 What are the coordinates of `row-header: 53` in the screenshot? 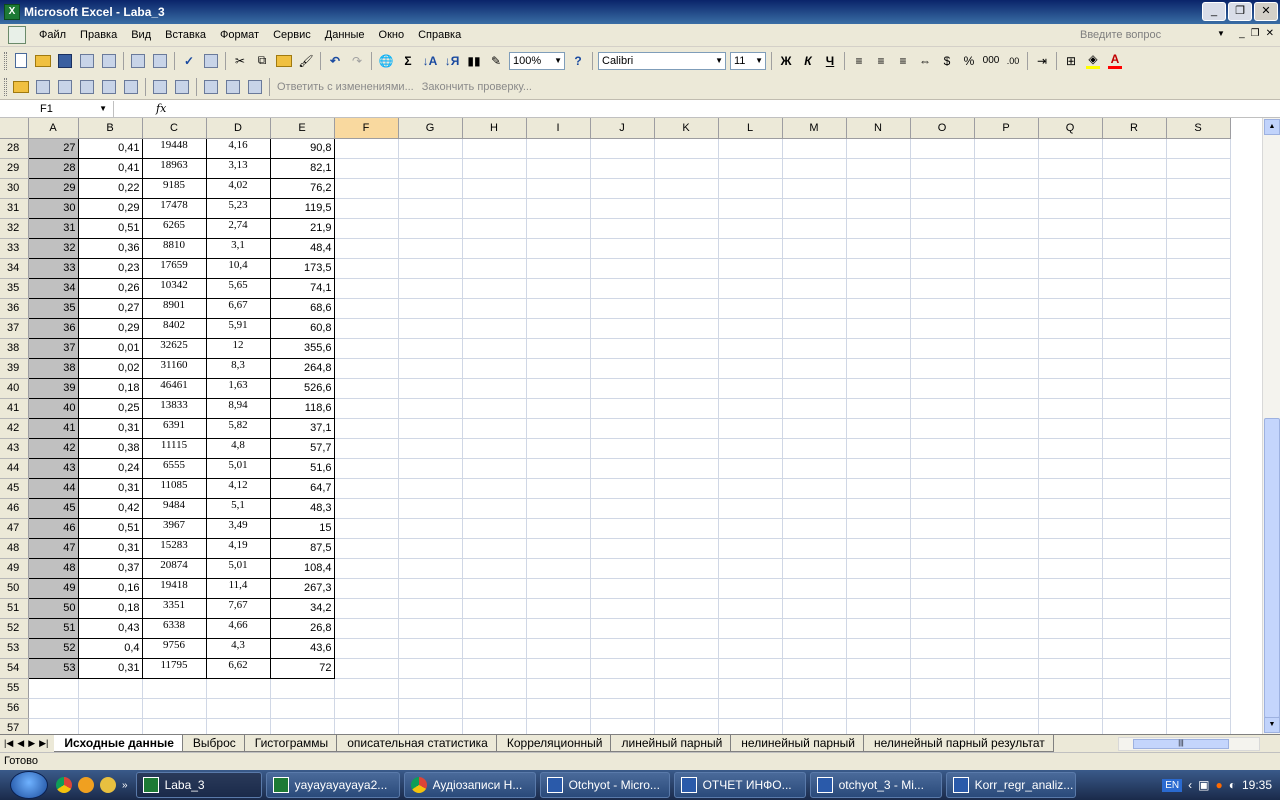 It's located at (14, 648).